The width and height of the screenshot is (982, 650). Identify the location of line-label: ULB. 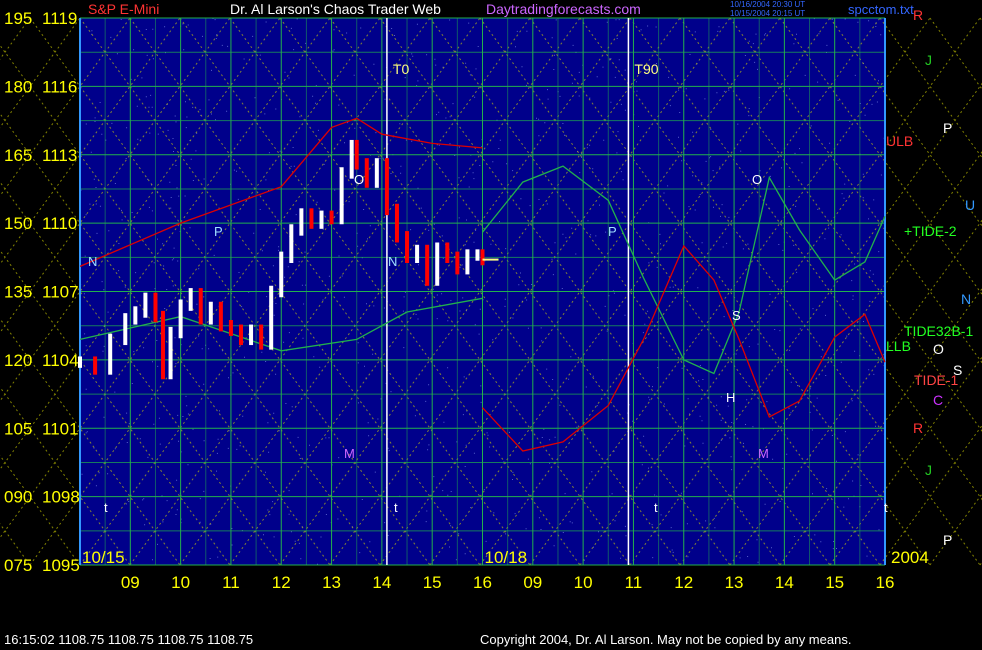
(899, 141).